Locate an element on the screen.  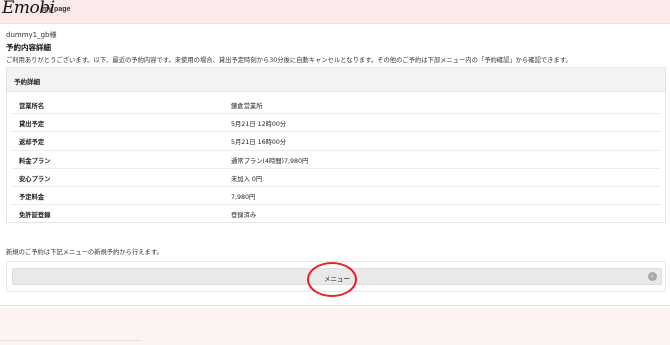
detail-label: 返却予定 is located at coordinates (32, 143).